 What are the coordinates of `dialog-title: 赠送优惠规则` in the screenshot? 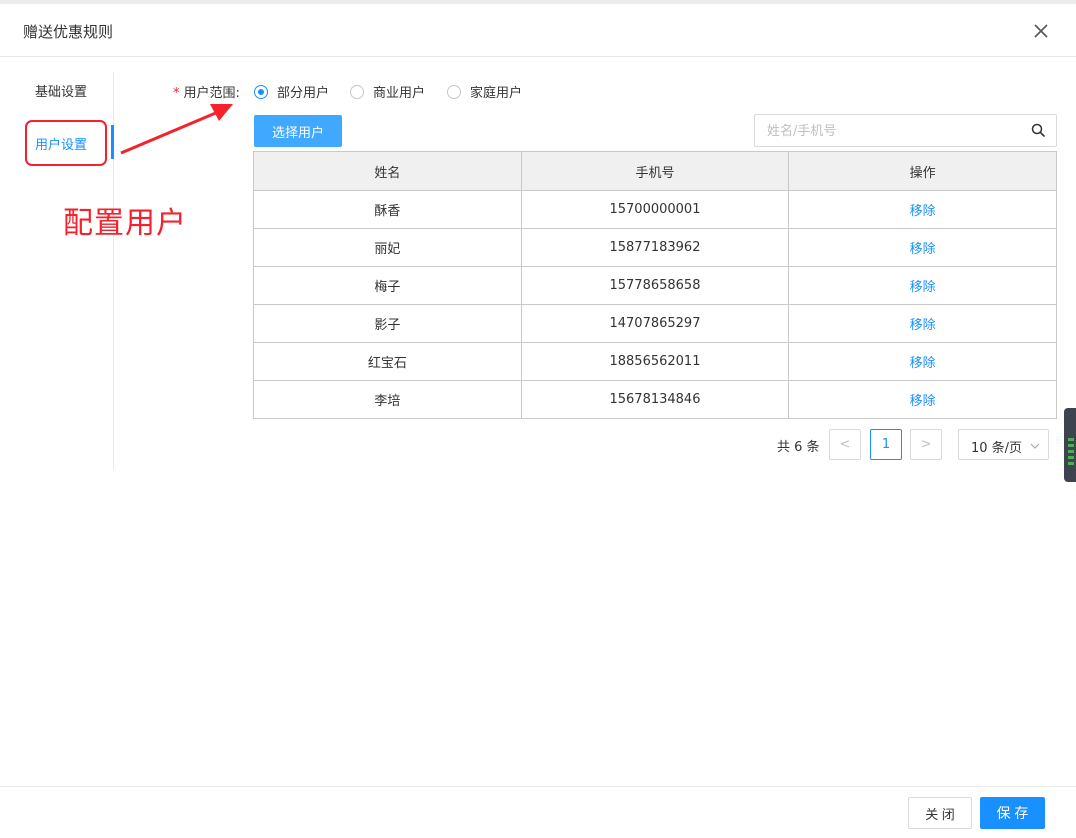 It's located at (68, 32).